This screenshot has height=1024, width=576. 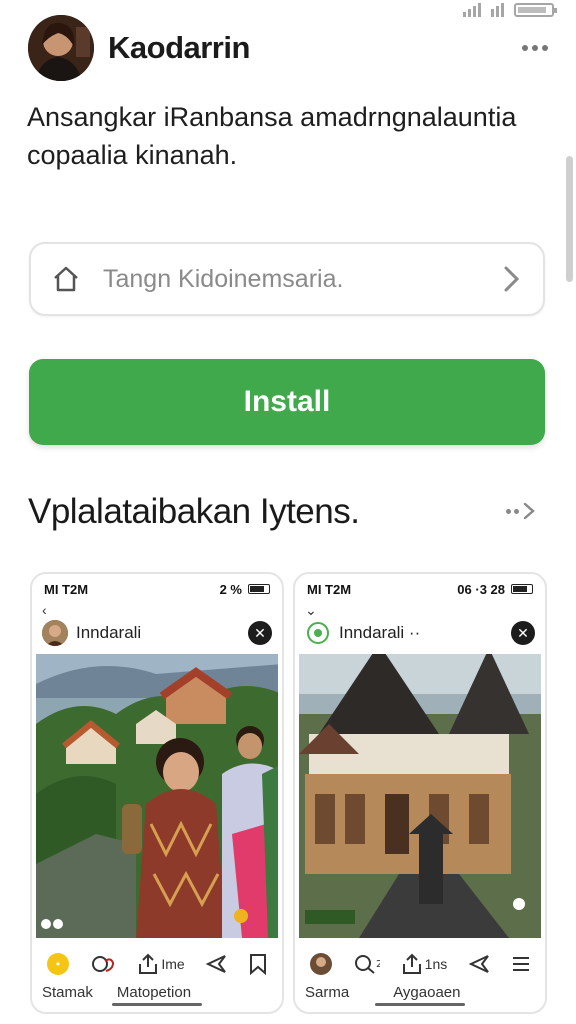 What do you see at coordinates (301, 279) in the screenshot?
I see `search-input` at bounding box center [301, 279].